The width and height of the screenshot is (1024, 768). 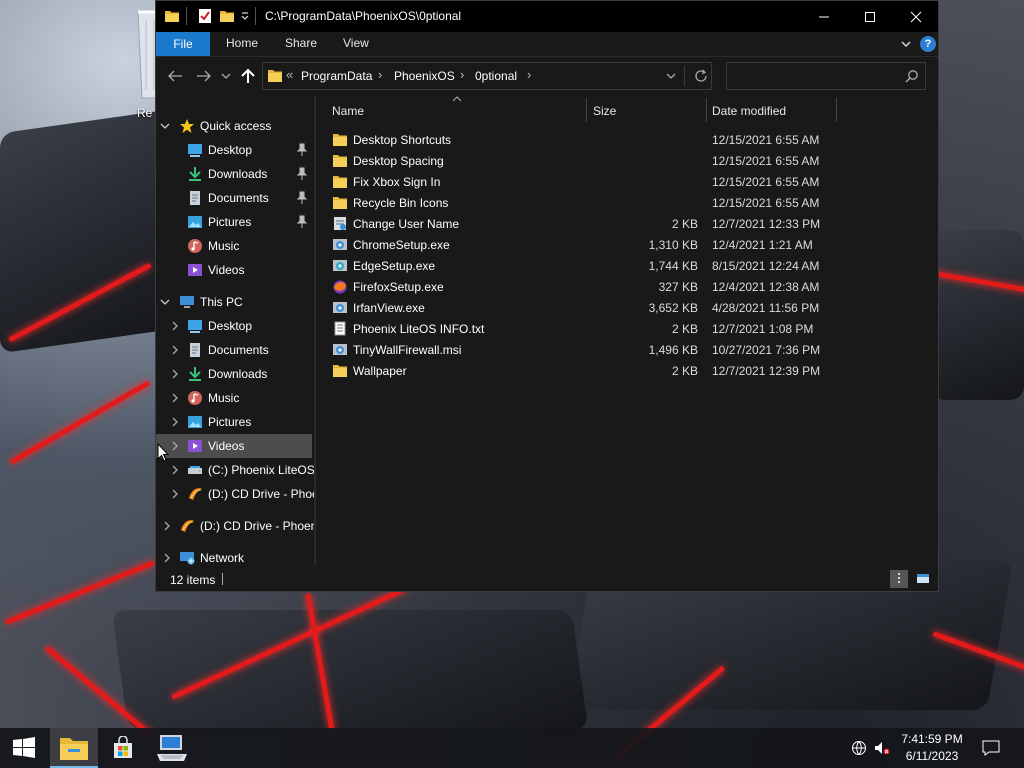 What do you see at coordinates (574, 139) in the screenshot?
I see `file-row: Desktop Shortcuts 12/15/2021 6:55 AM` at bounding box center [574, 139].